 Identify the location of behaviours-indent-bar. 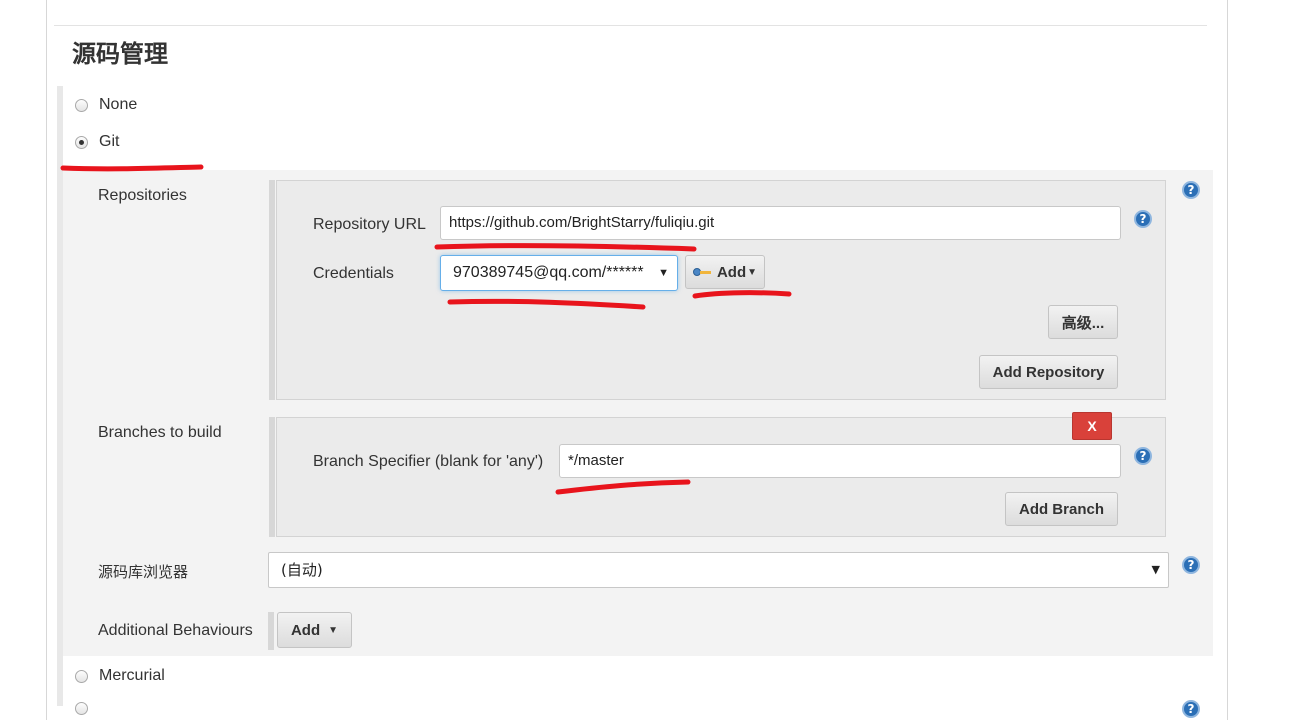
(271, 631).